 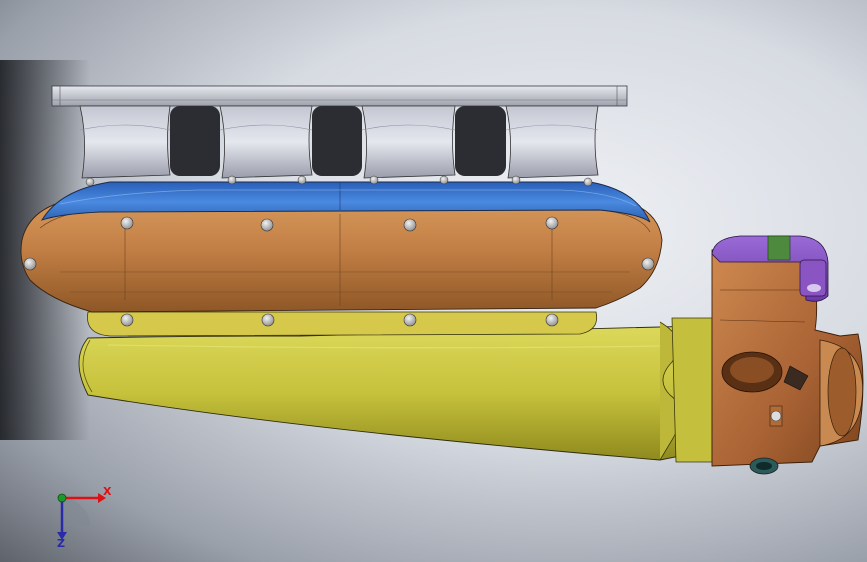 What do you see at coordinates (339, 96) in the screenshot?
I see `flange-plate` at bounding box center [339, 96].